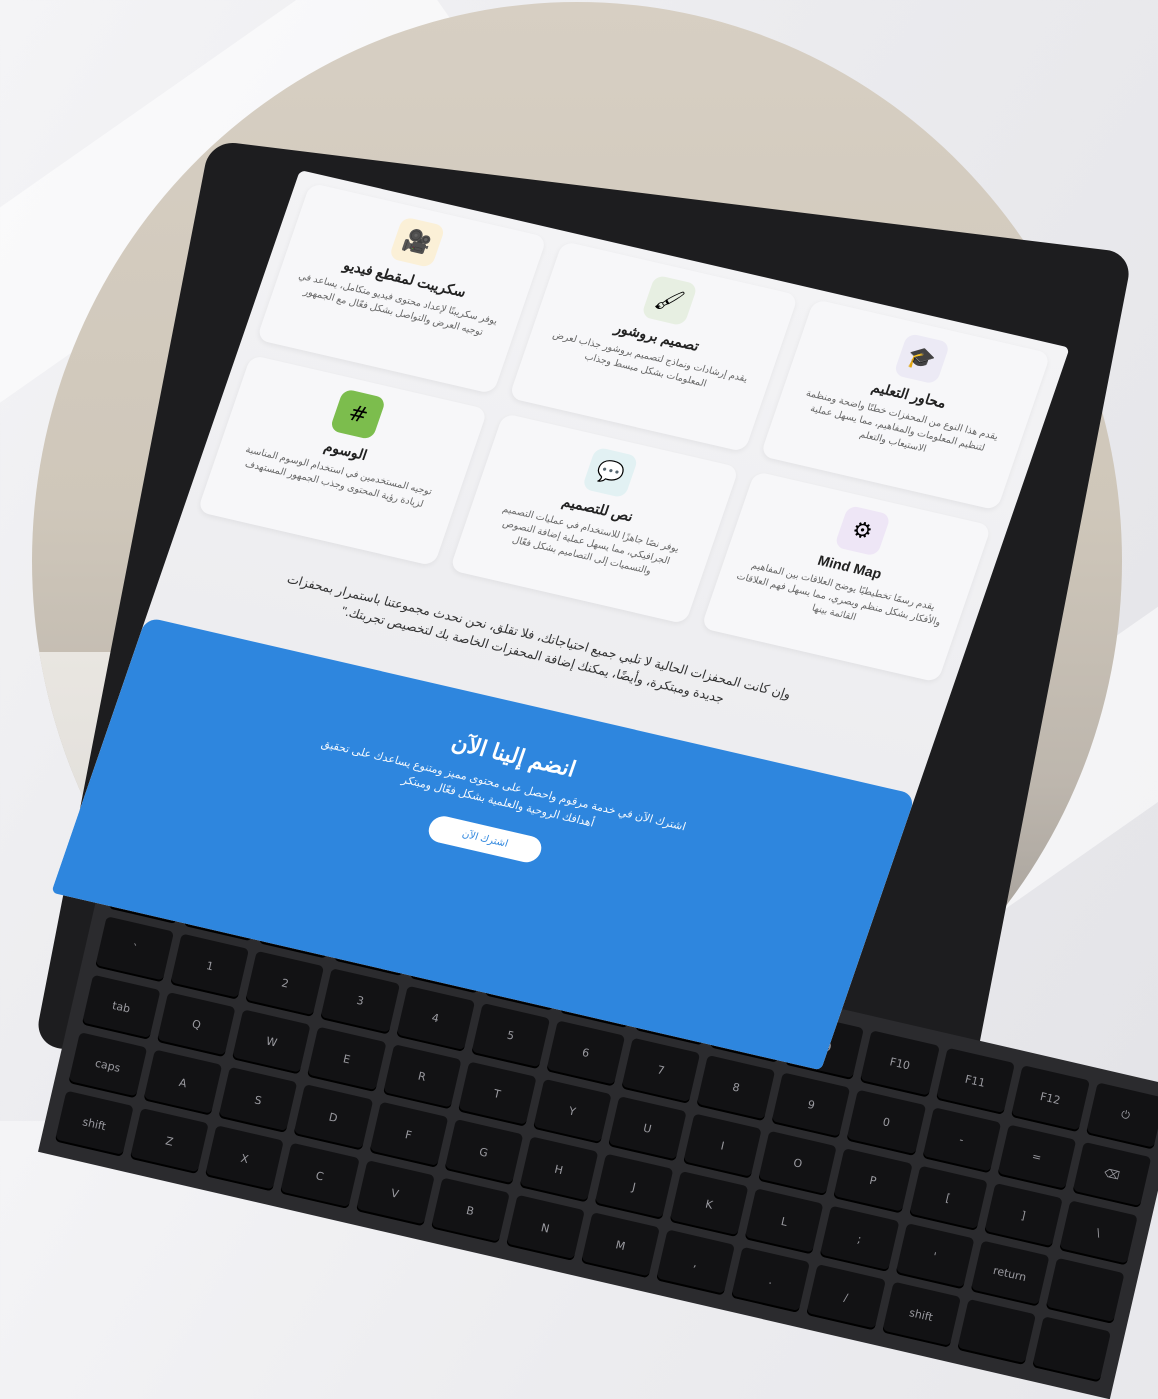 The image size is (1158, 1399). What do you see at coordinates (285, 983) in the screenshot?
I see `keyboard-key: 2` at bounding box center [285, 983].